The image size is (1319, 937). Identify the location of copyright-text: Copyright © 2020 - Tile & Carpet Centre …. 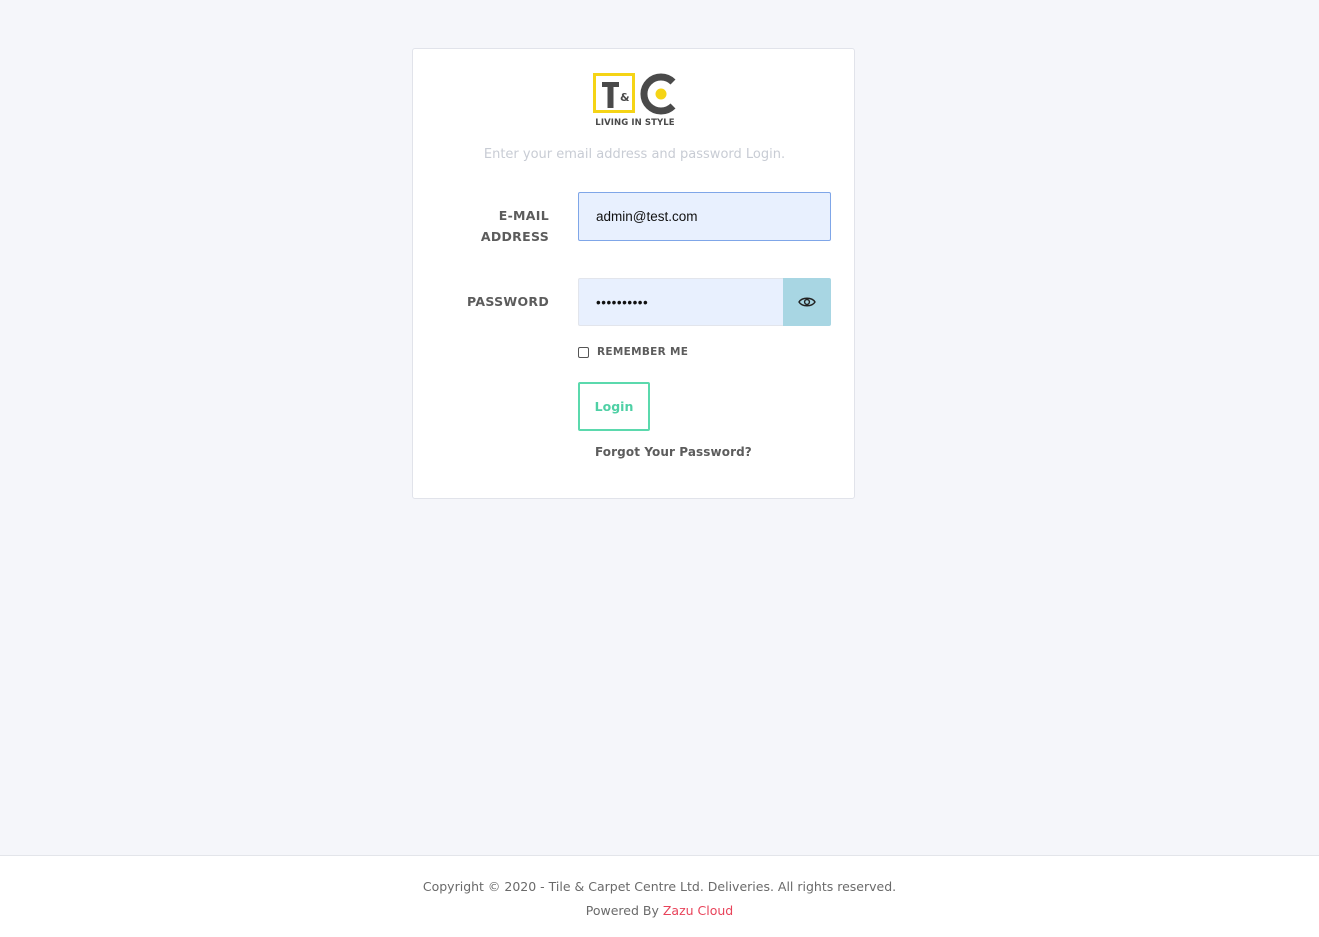
(659, 886).